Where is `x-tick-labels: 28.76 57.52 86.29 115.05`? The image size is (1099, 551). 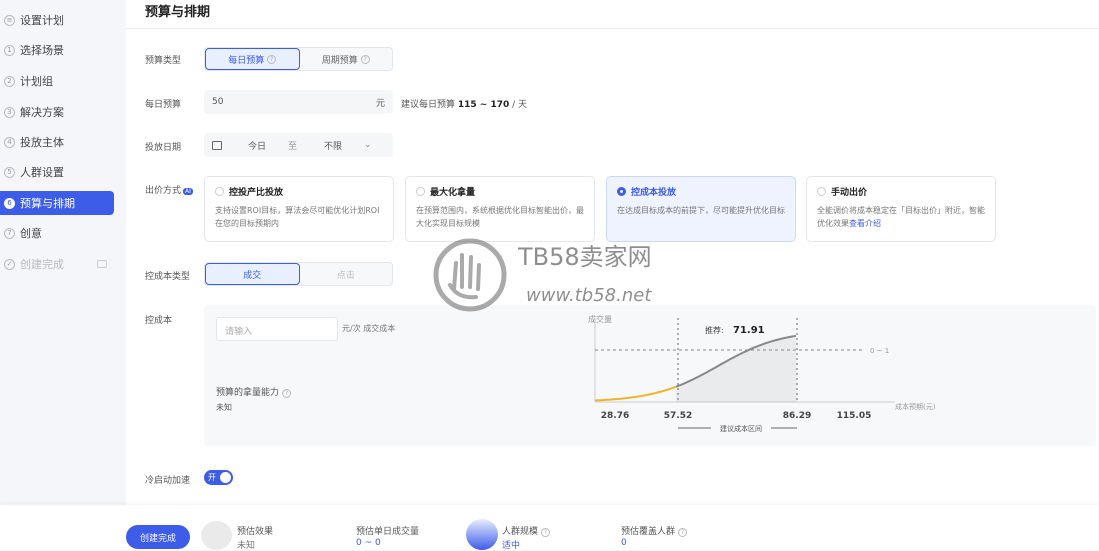 x-tick-labels: 28.76 57.52 86.29 115.05 is located at coordinates (736, 416).